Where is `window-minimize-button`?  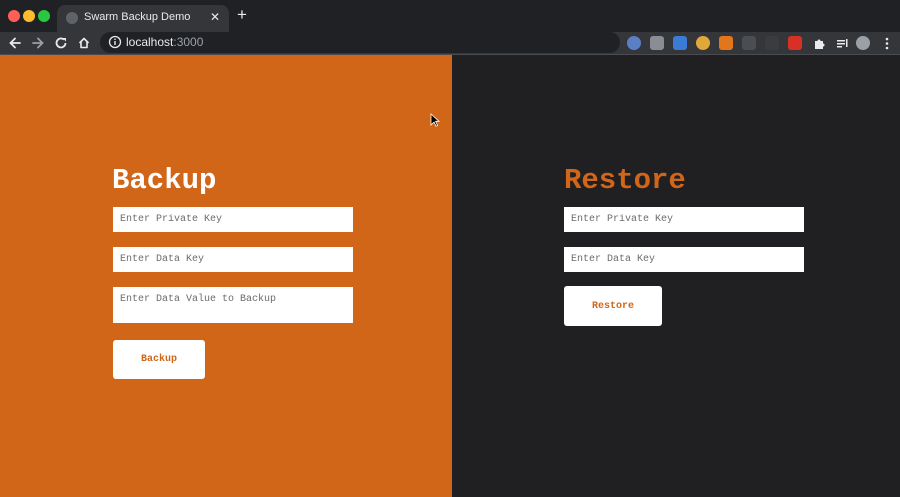 window-minimize-button is located at coordinates (29, 16).